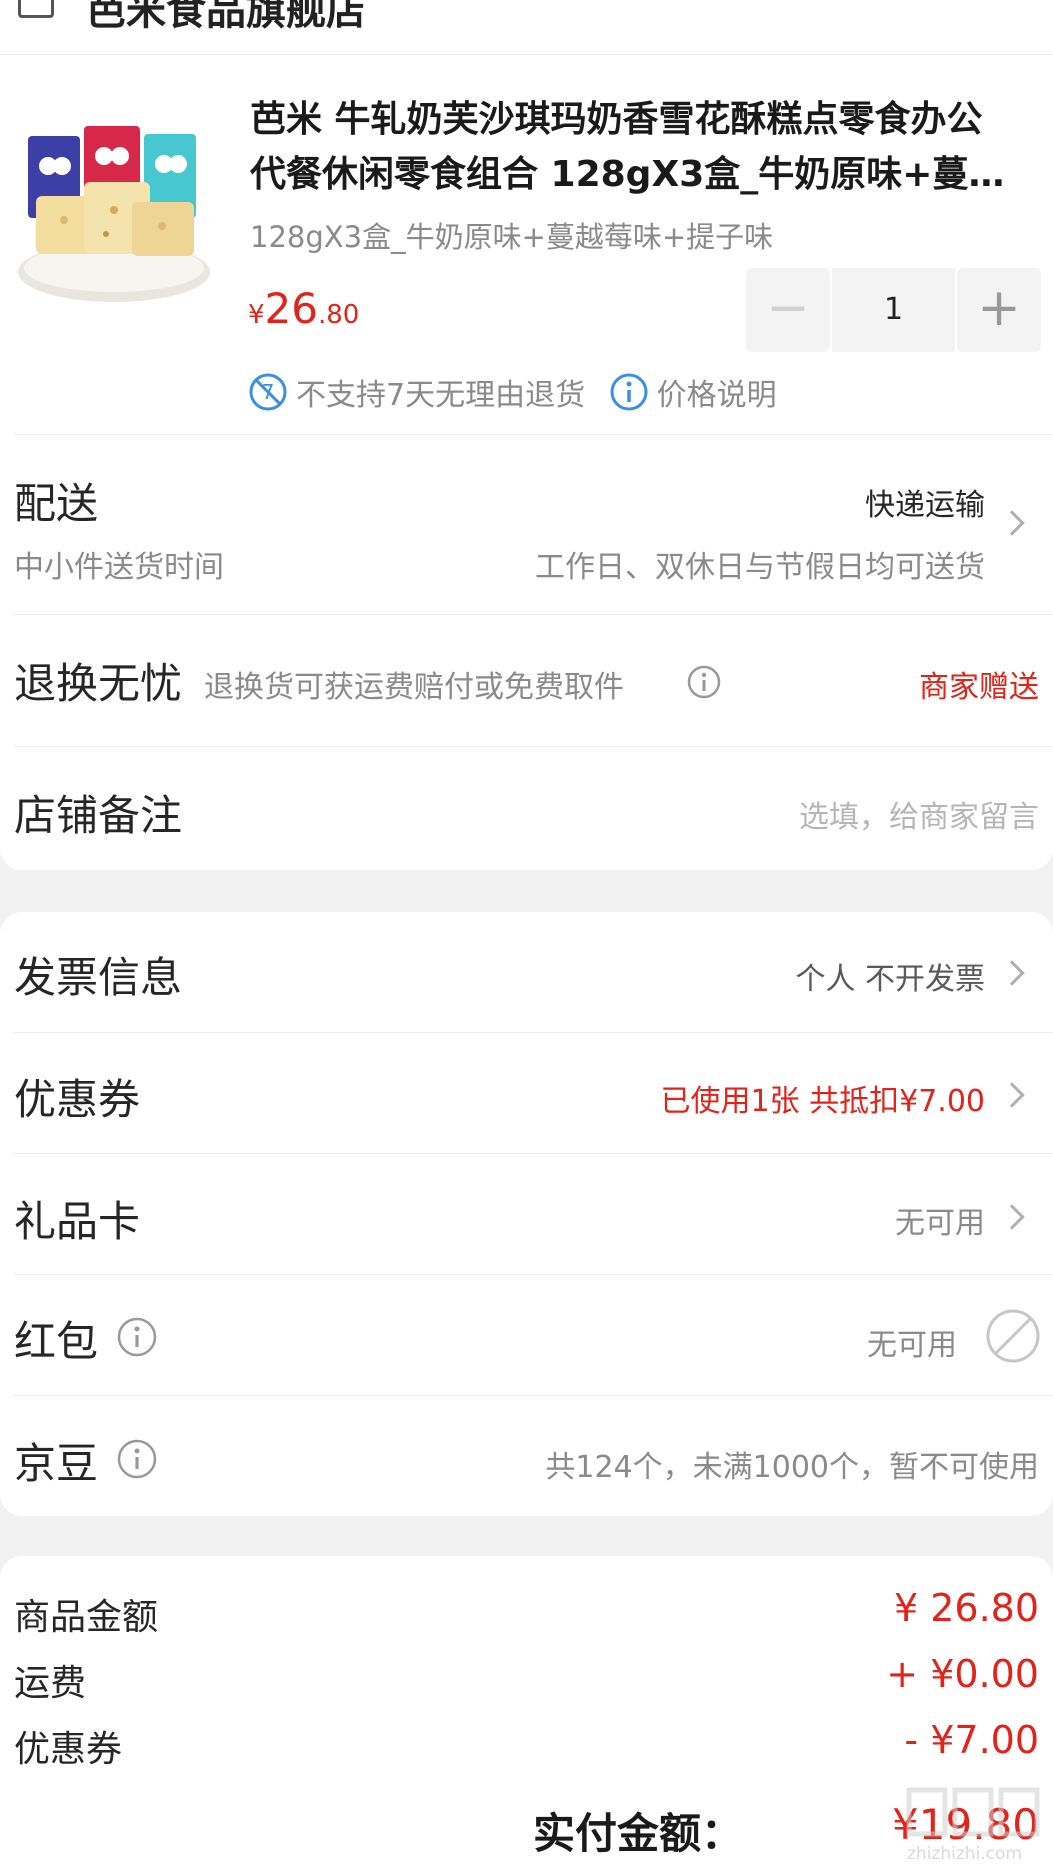  What do you see at coordinates (1012, 523) in the screenshot?
I see `chevron-right-icon` at bounding box center [1012, 523].